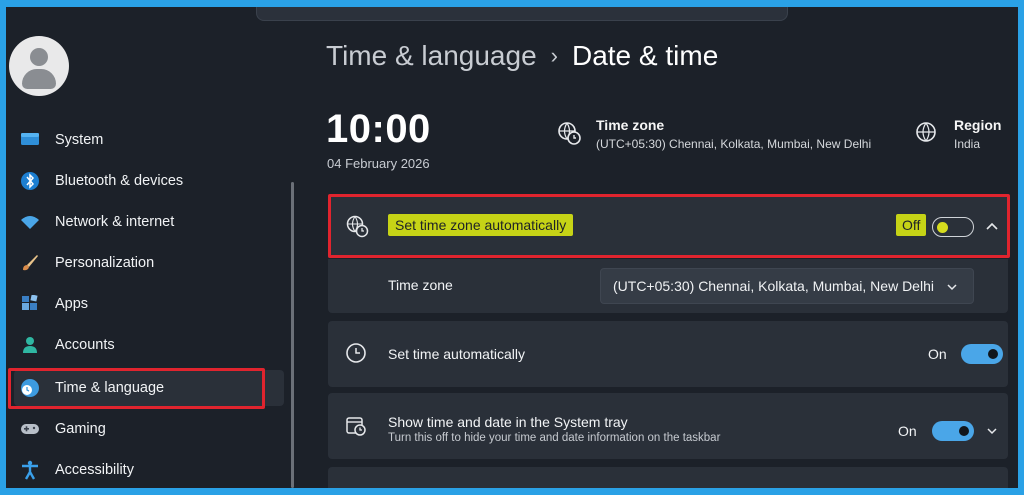  Describe the element at coordinates (668, 354) in the screenshot. I see `auto-time-card: Set time automatically On` at that location.